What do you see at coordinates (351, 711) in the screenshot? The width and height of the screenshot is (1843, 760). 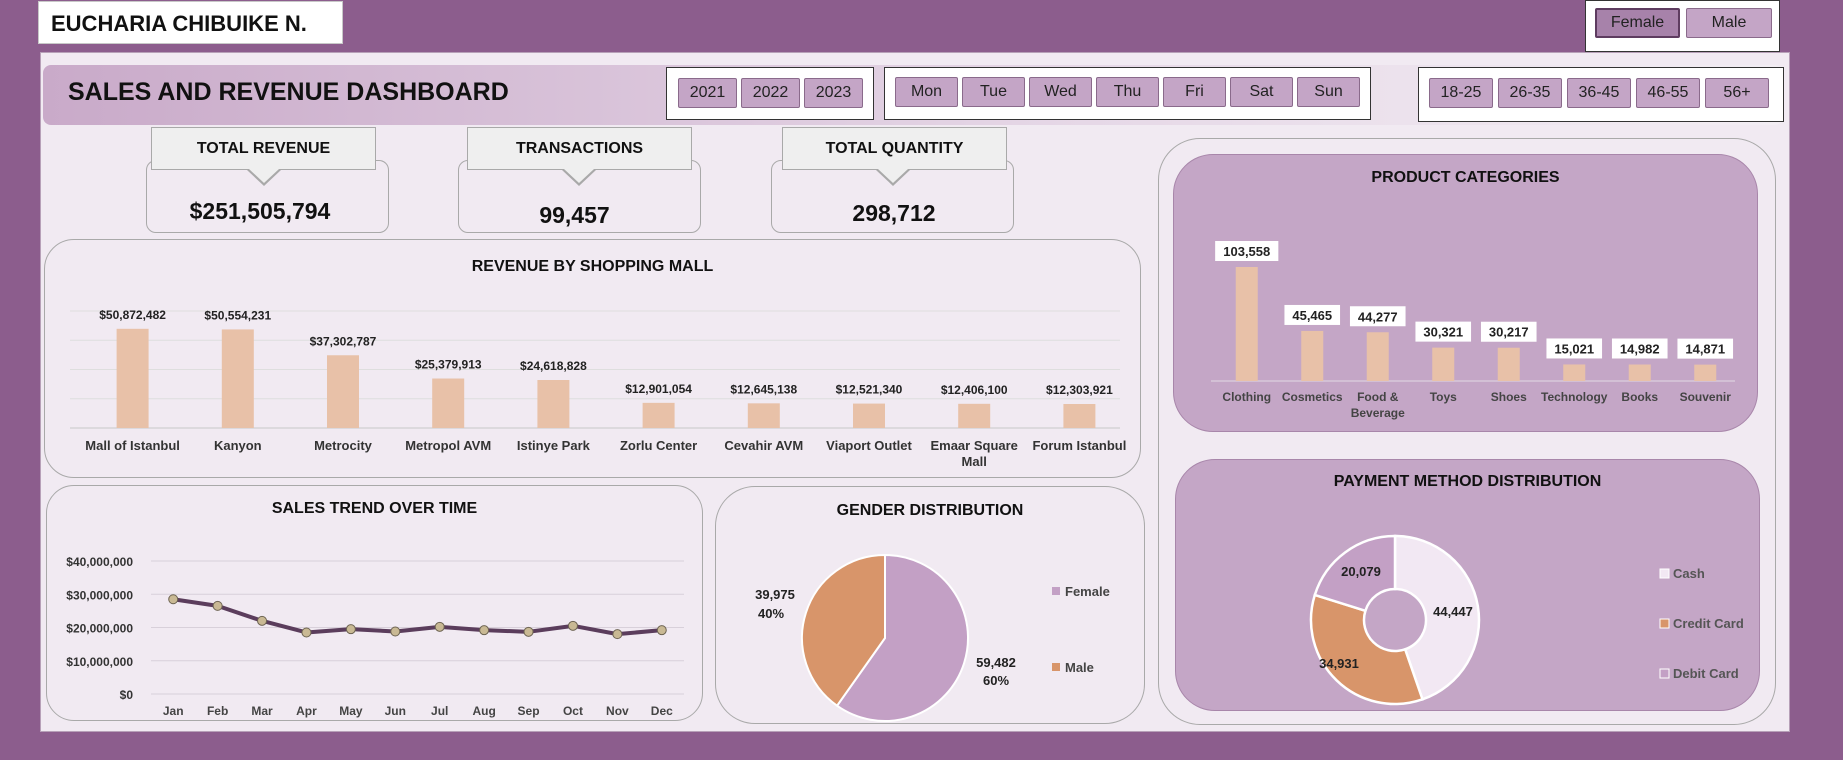 I see `trend-x-tick: May` at bounding box center [351, 711].